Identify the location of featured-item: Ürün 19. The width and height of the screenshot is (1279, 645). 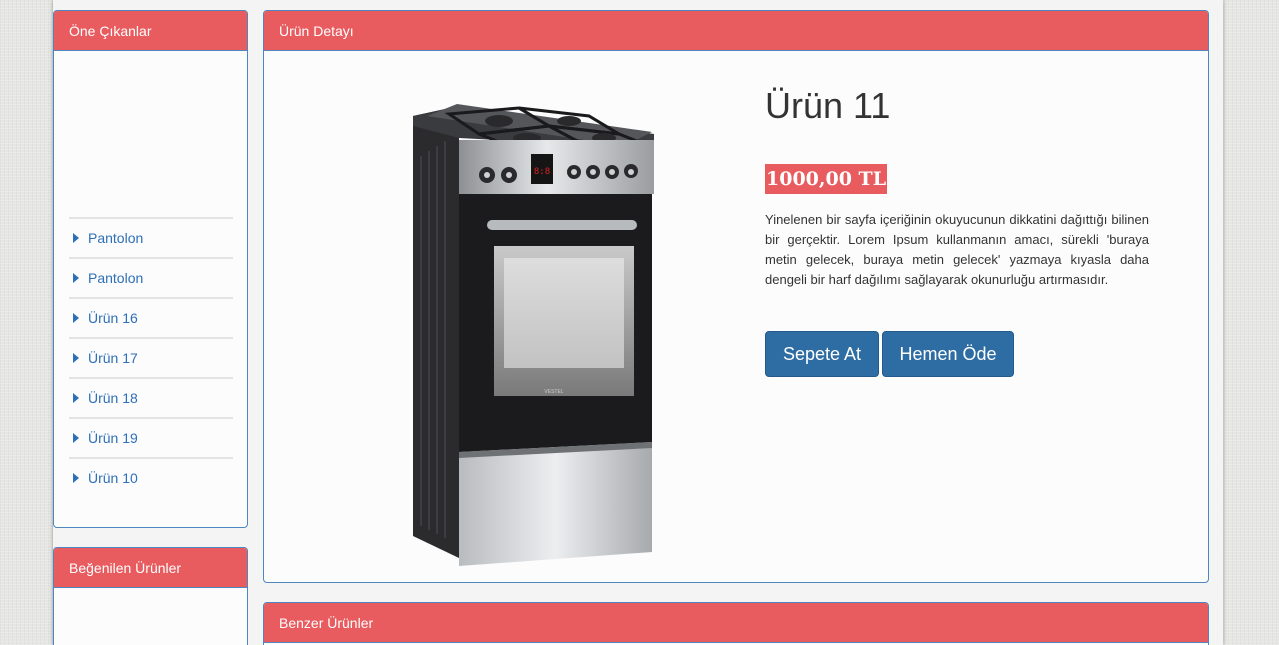
(151, 437).